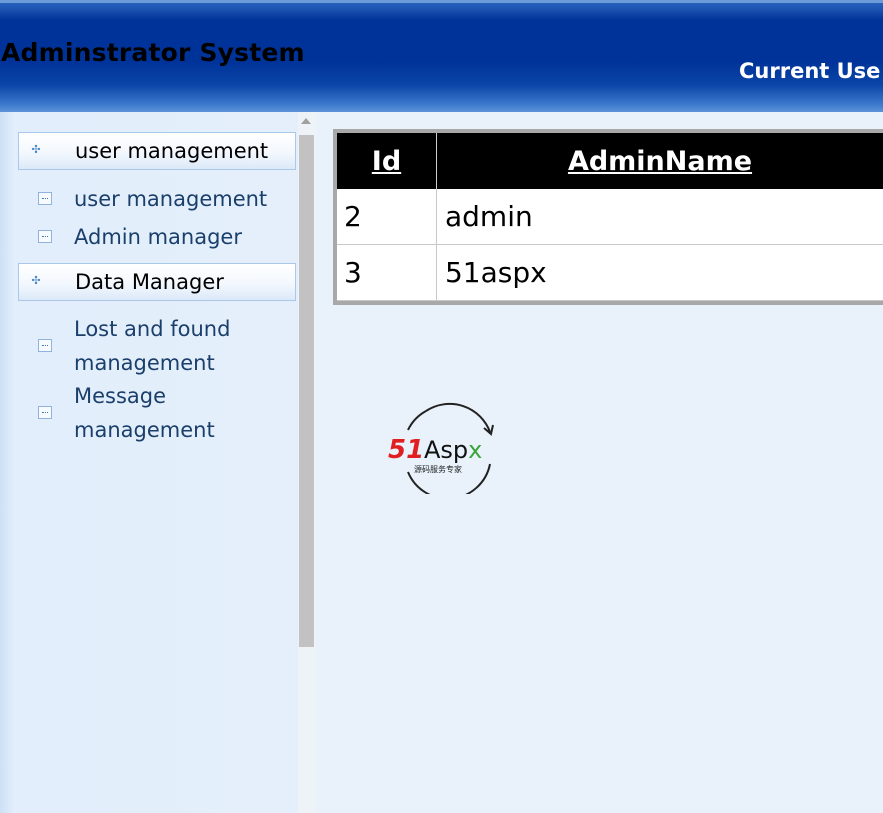  I want to click on menu-group-user-management: ✣ user management, so click(157, 151).